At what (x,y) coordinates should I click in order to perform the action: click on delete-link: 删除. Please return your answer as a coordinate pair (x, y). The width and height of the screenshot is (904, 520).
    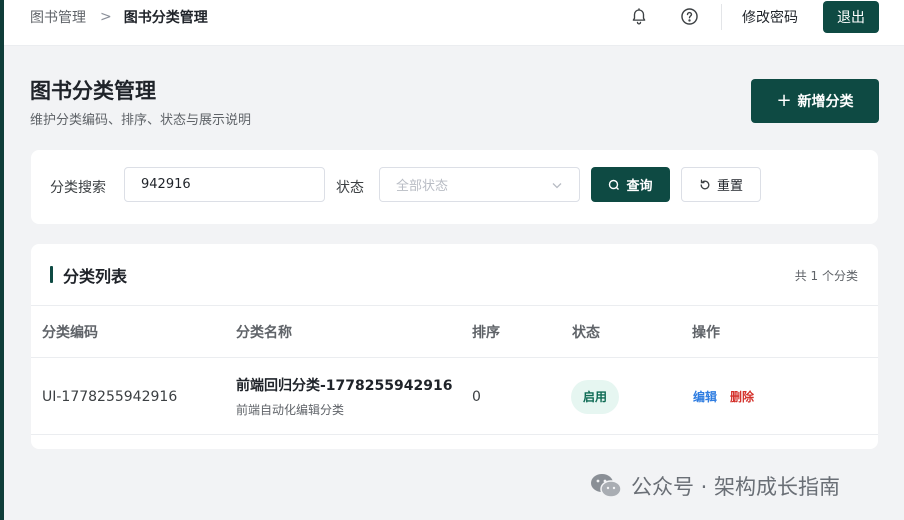
    Looking at the image, I should click on (742, 396).